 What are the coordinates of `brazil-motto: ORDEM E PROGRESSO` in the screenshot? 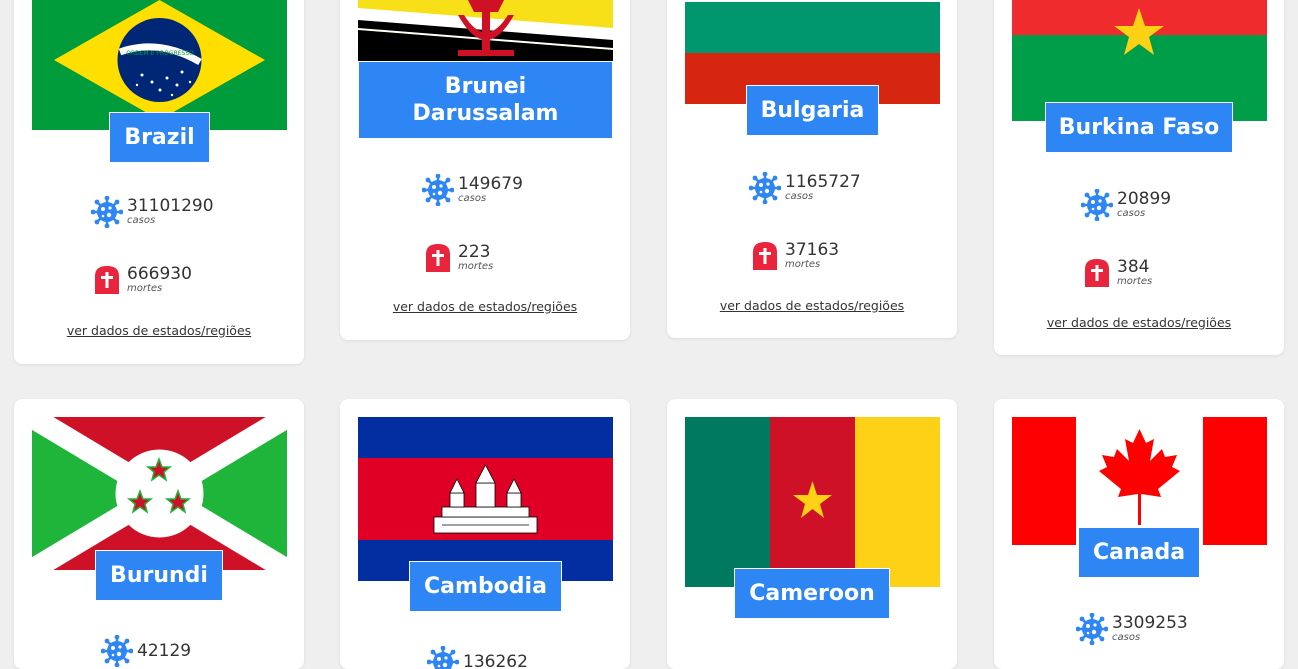 It's located at (160, 53).